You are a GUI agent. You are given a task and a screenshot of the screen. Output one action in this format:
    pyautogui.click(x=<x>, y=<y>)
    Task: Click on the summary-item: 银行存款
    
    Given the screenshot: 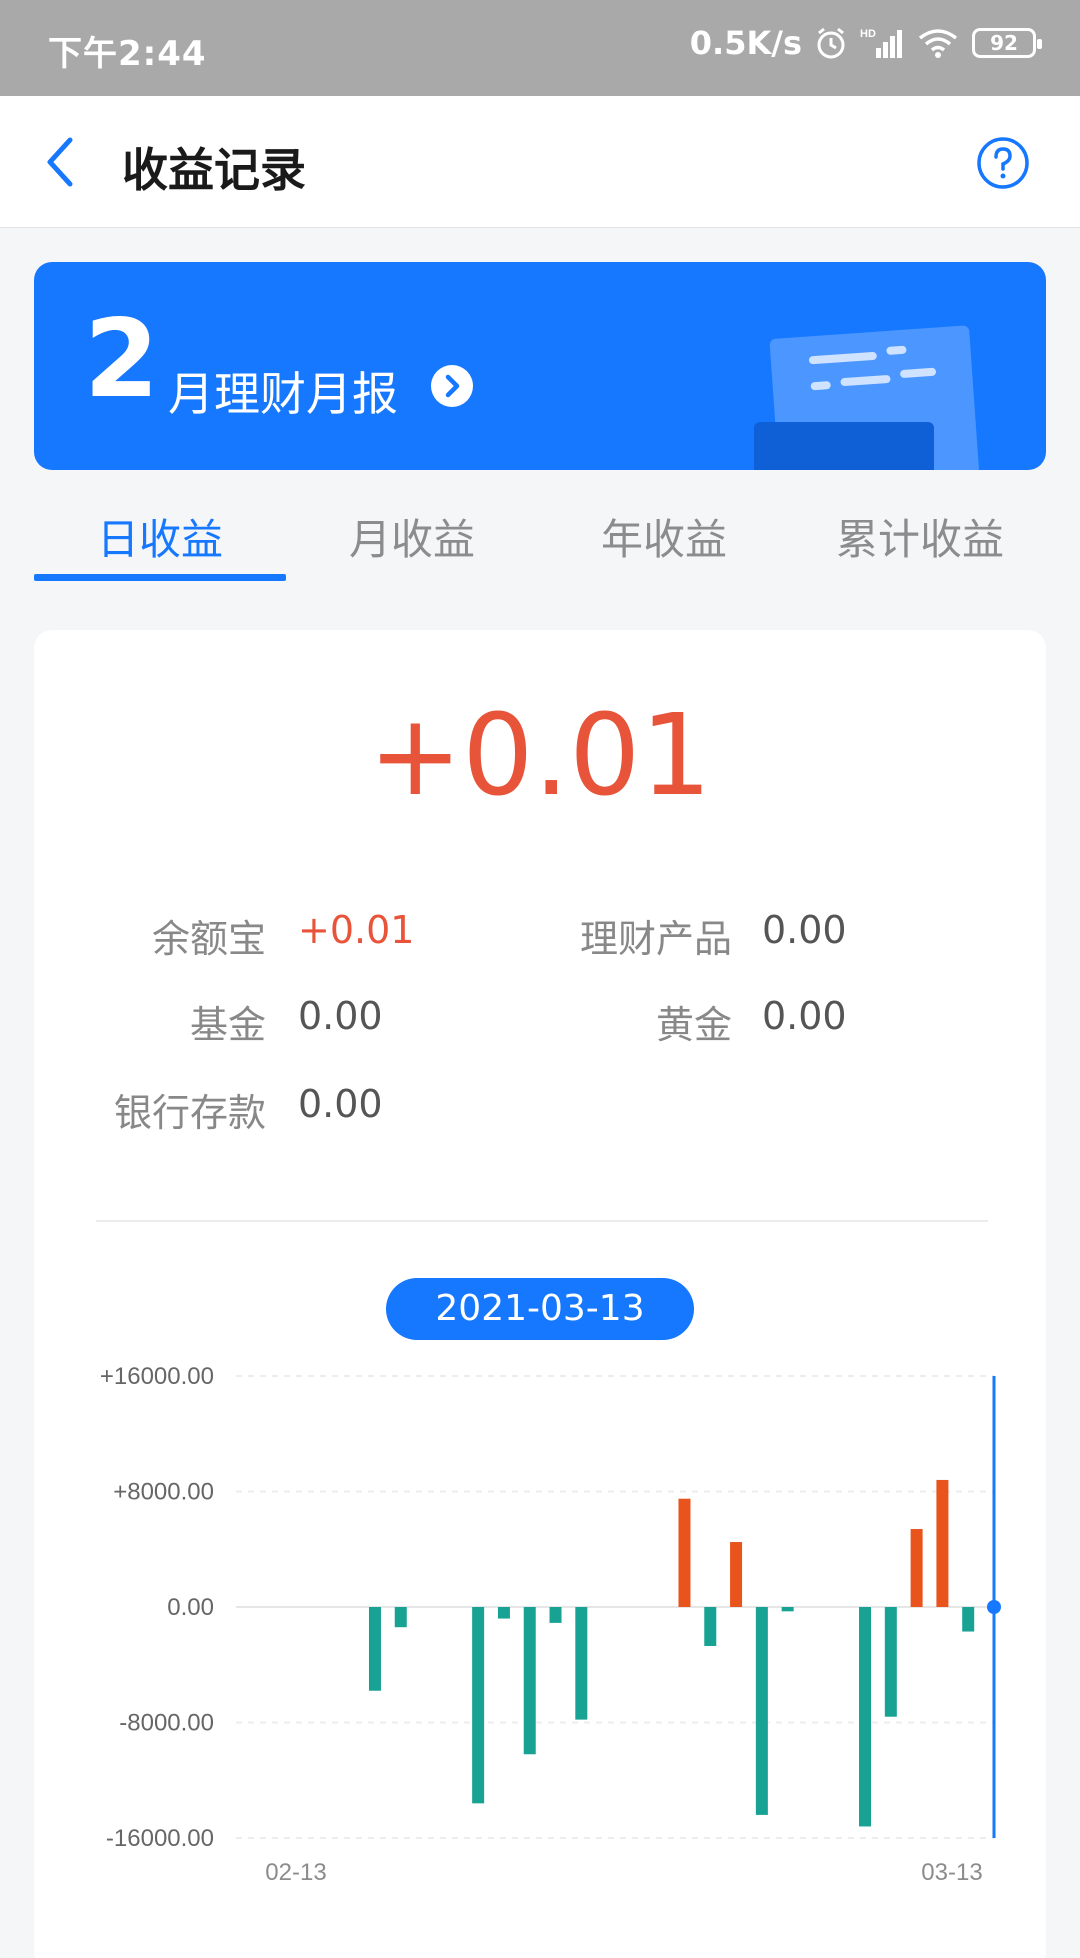 What is the action you would take?
    pyautogui.click(x=150, y=1108)
    